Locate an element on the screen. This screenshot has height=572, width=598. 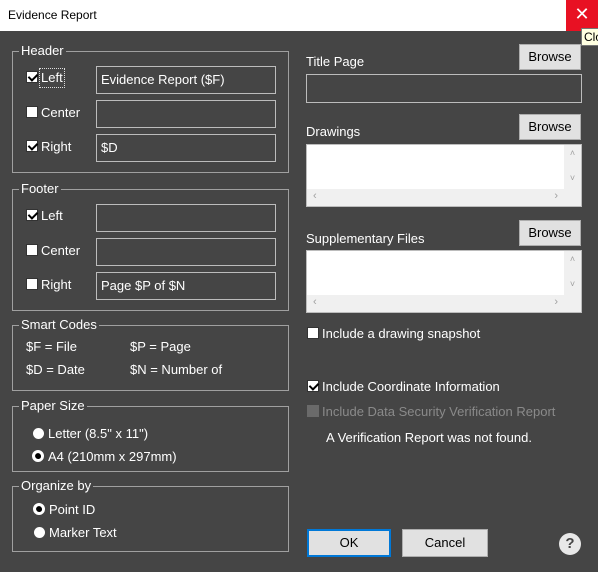
supplementary-horizontal-scrollbar: ‹ › is located at coordinates (435, 303).